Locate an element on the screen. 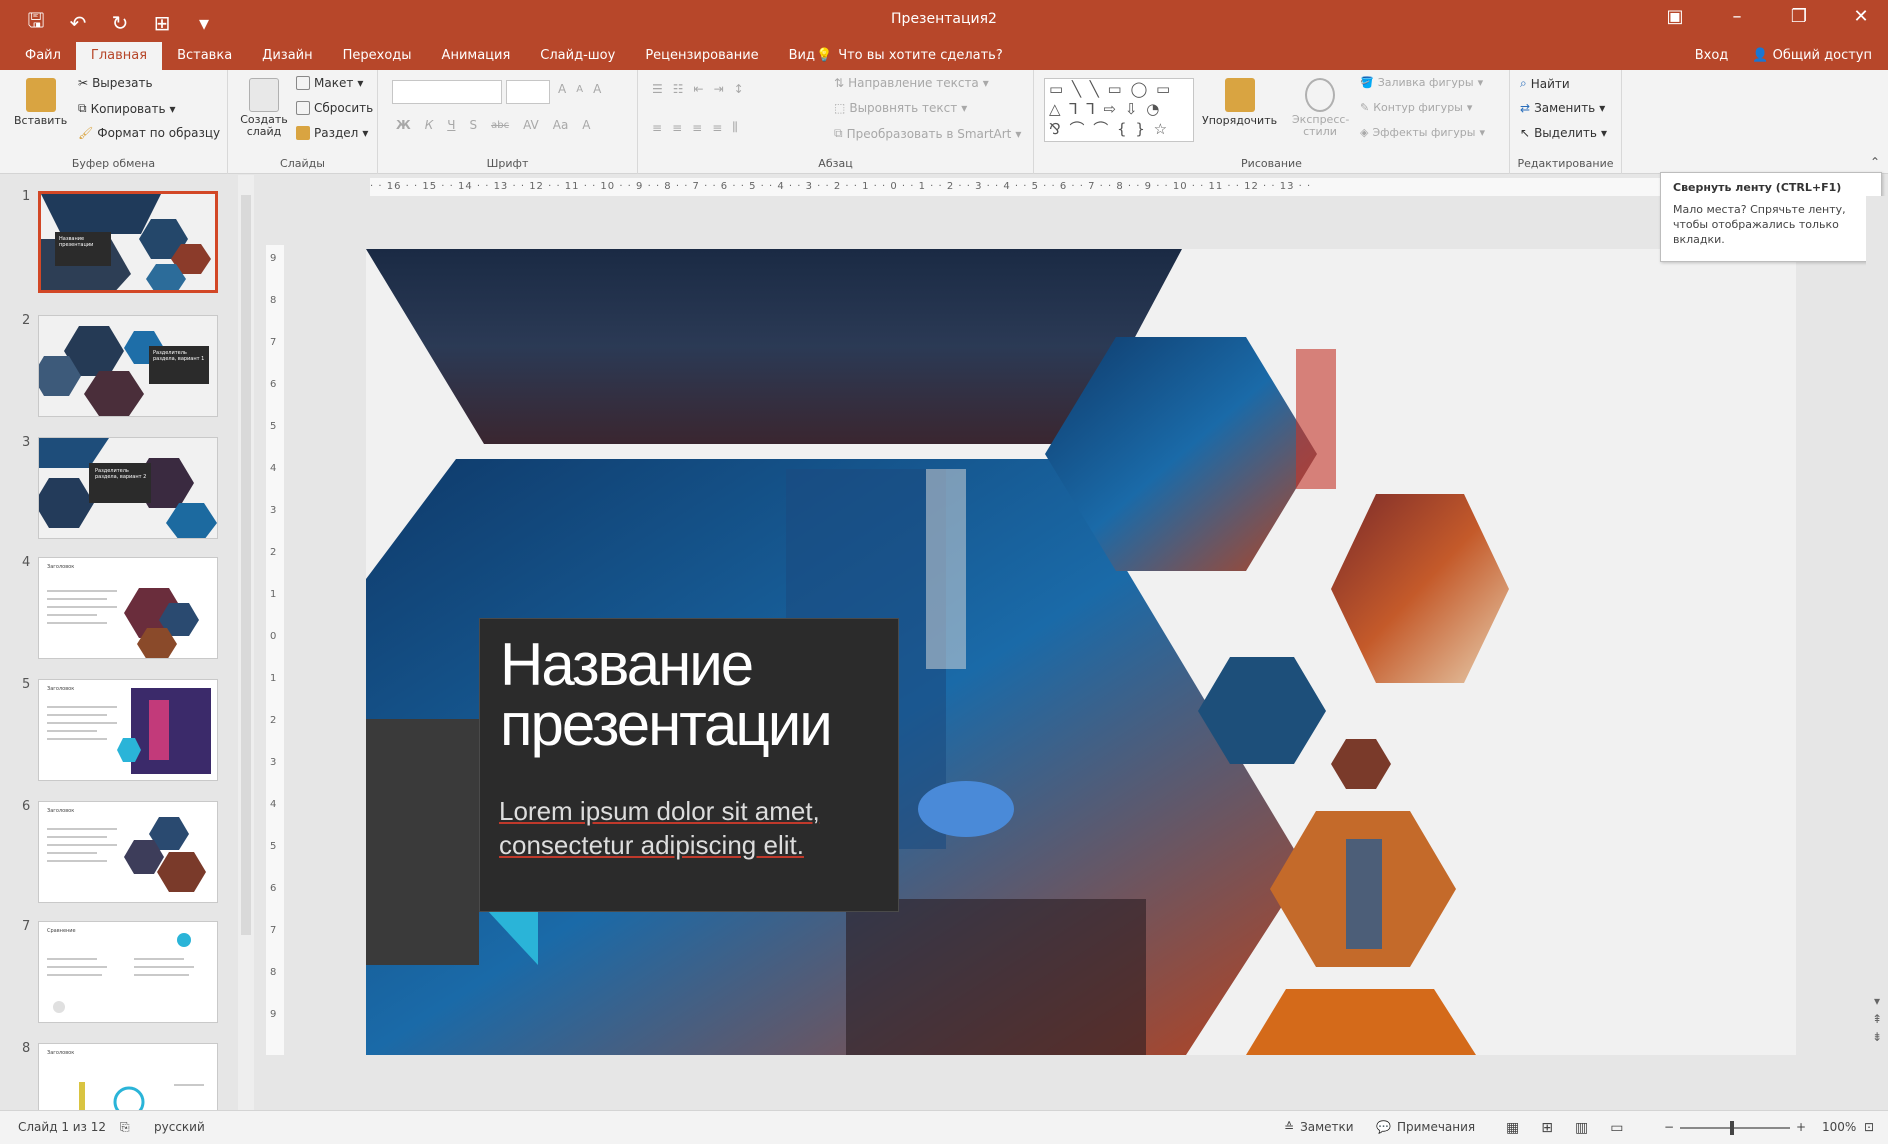  align-text-button: ⬚ Выровнять текст ▾ is located at coordinates (900, 108).